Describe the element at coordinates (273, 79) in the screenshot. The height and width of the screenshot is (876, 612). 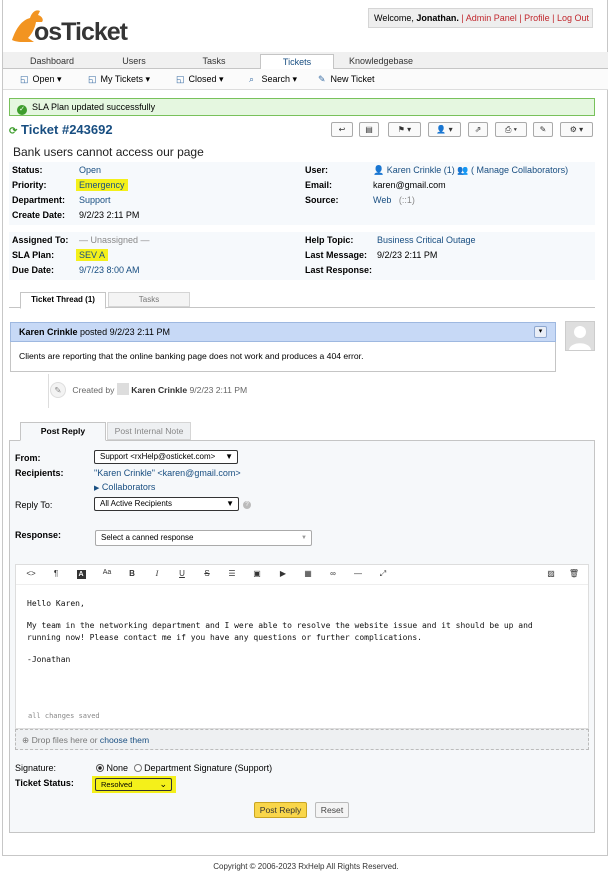
I see `subnav-search: ⌕ Search ▾` at that location.